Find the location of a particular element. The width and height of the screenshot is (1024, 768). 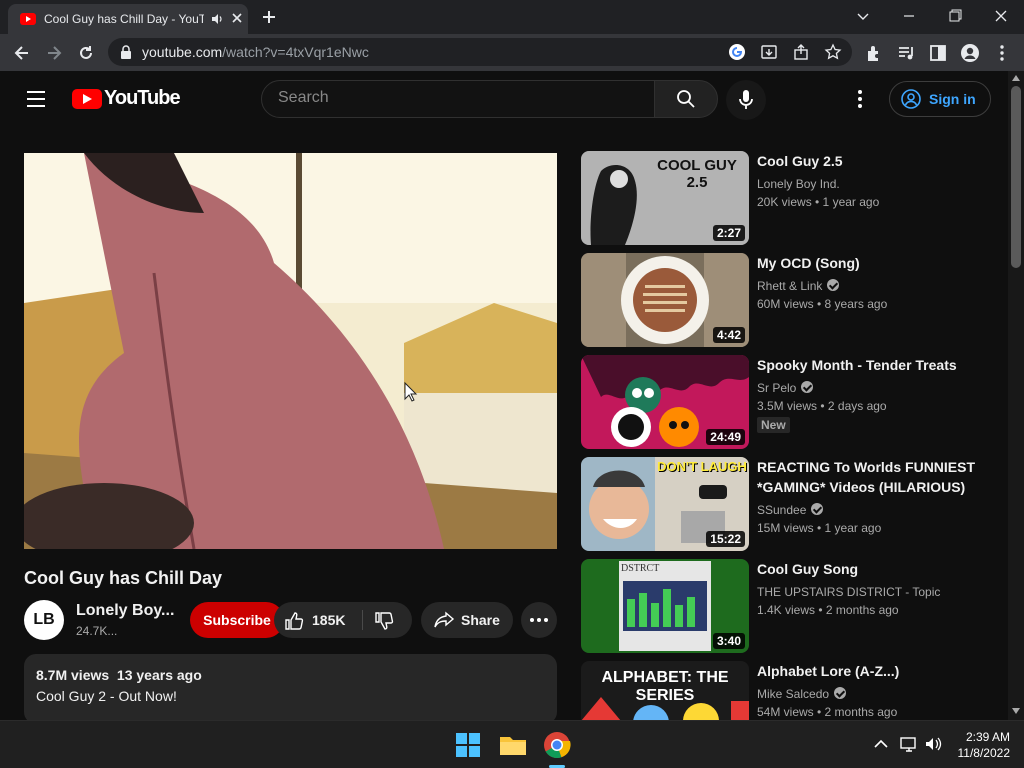

voice-search-button is located at coordinates (746, 100).